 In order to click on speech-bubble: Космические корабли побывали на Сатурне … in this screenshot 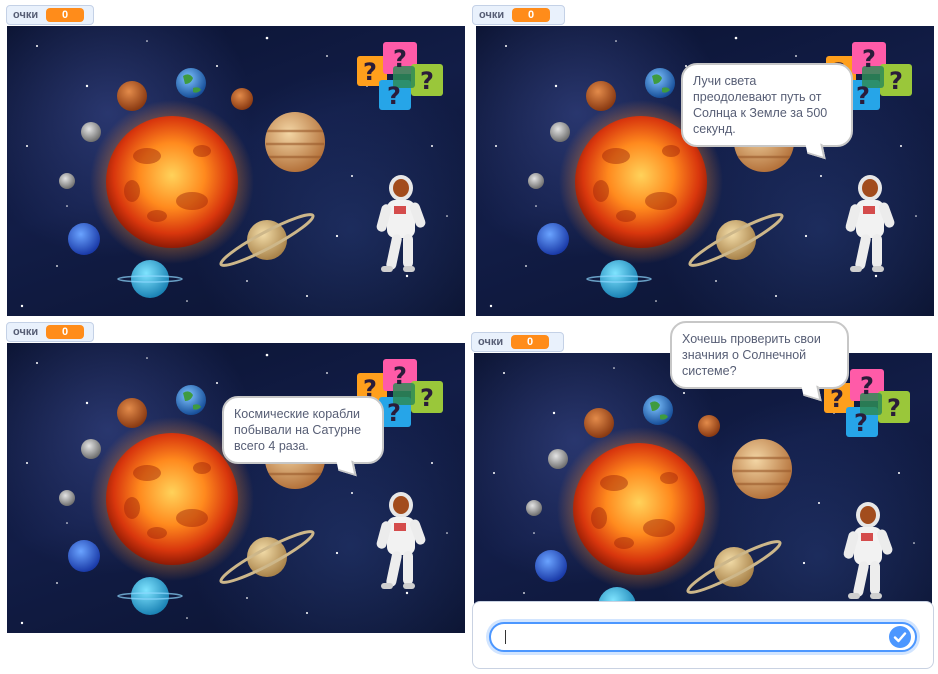, I will do `click(303, 430)`.